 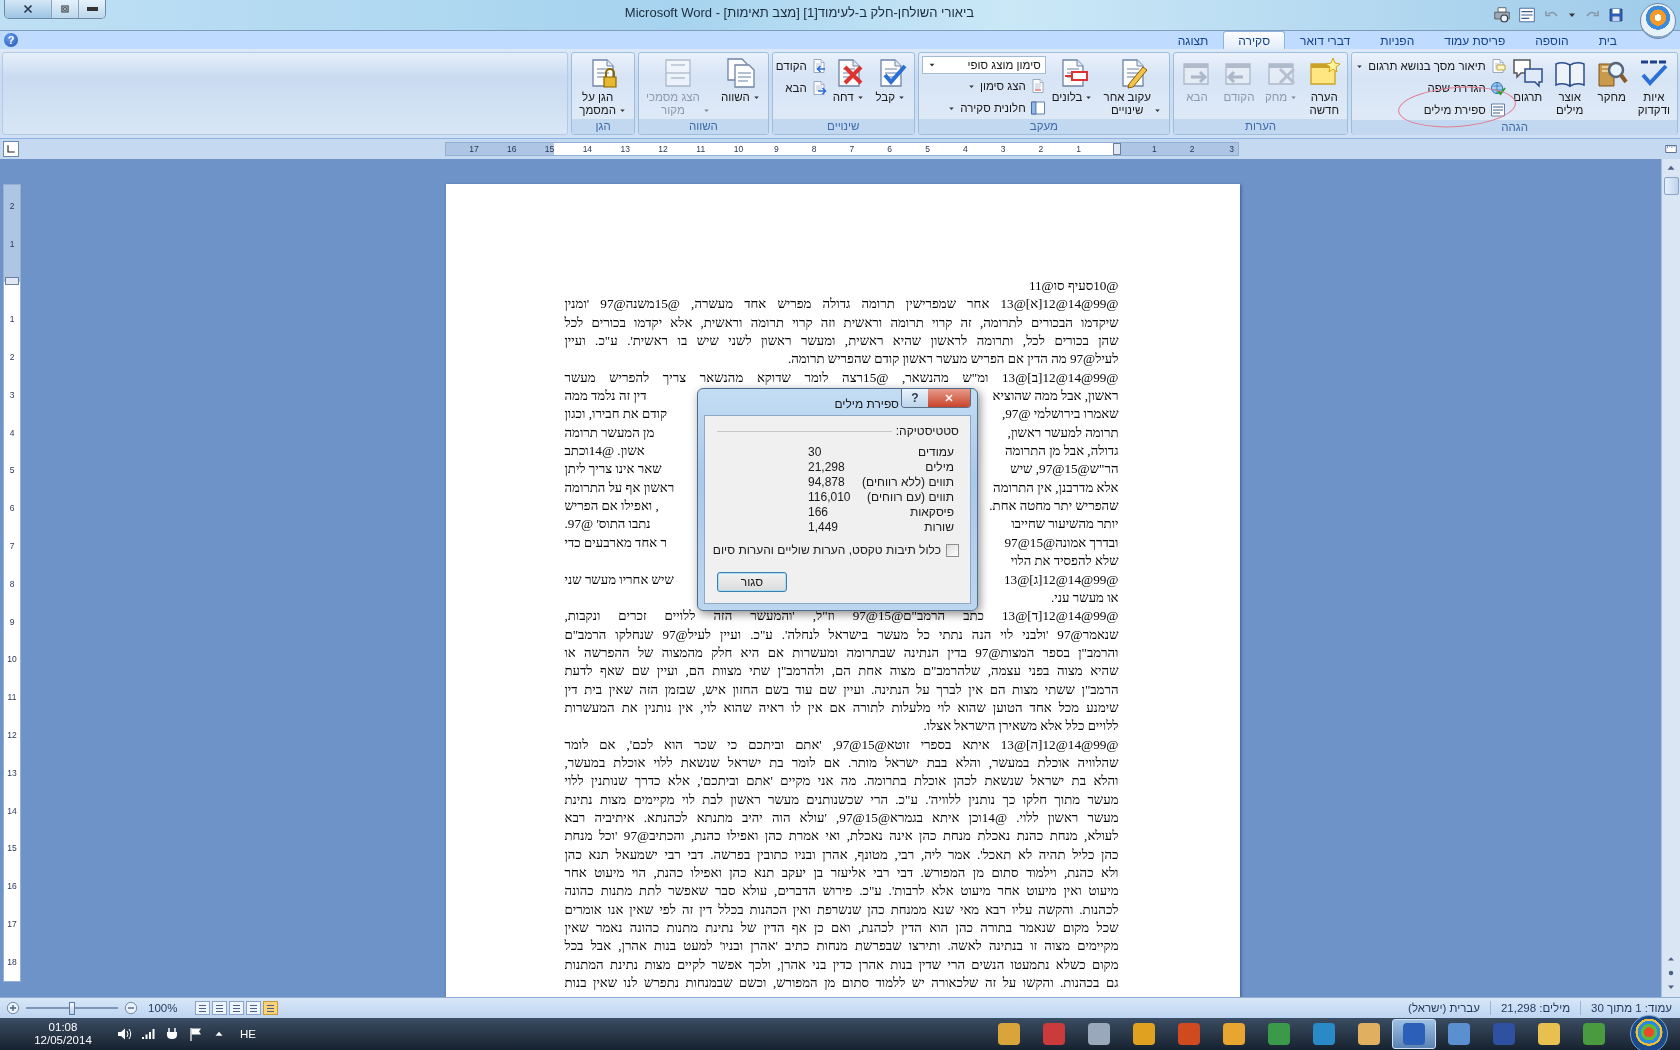 What do you see at coordinates (1658, 21) in the screenshot?
I see `office-button` at bounding box center [1658, 21].